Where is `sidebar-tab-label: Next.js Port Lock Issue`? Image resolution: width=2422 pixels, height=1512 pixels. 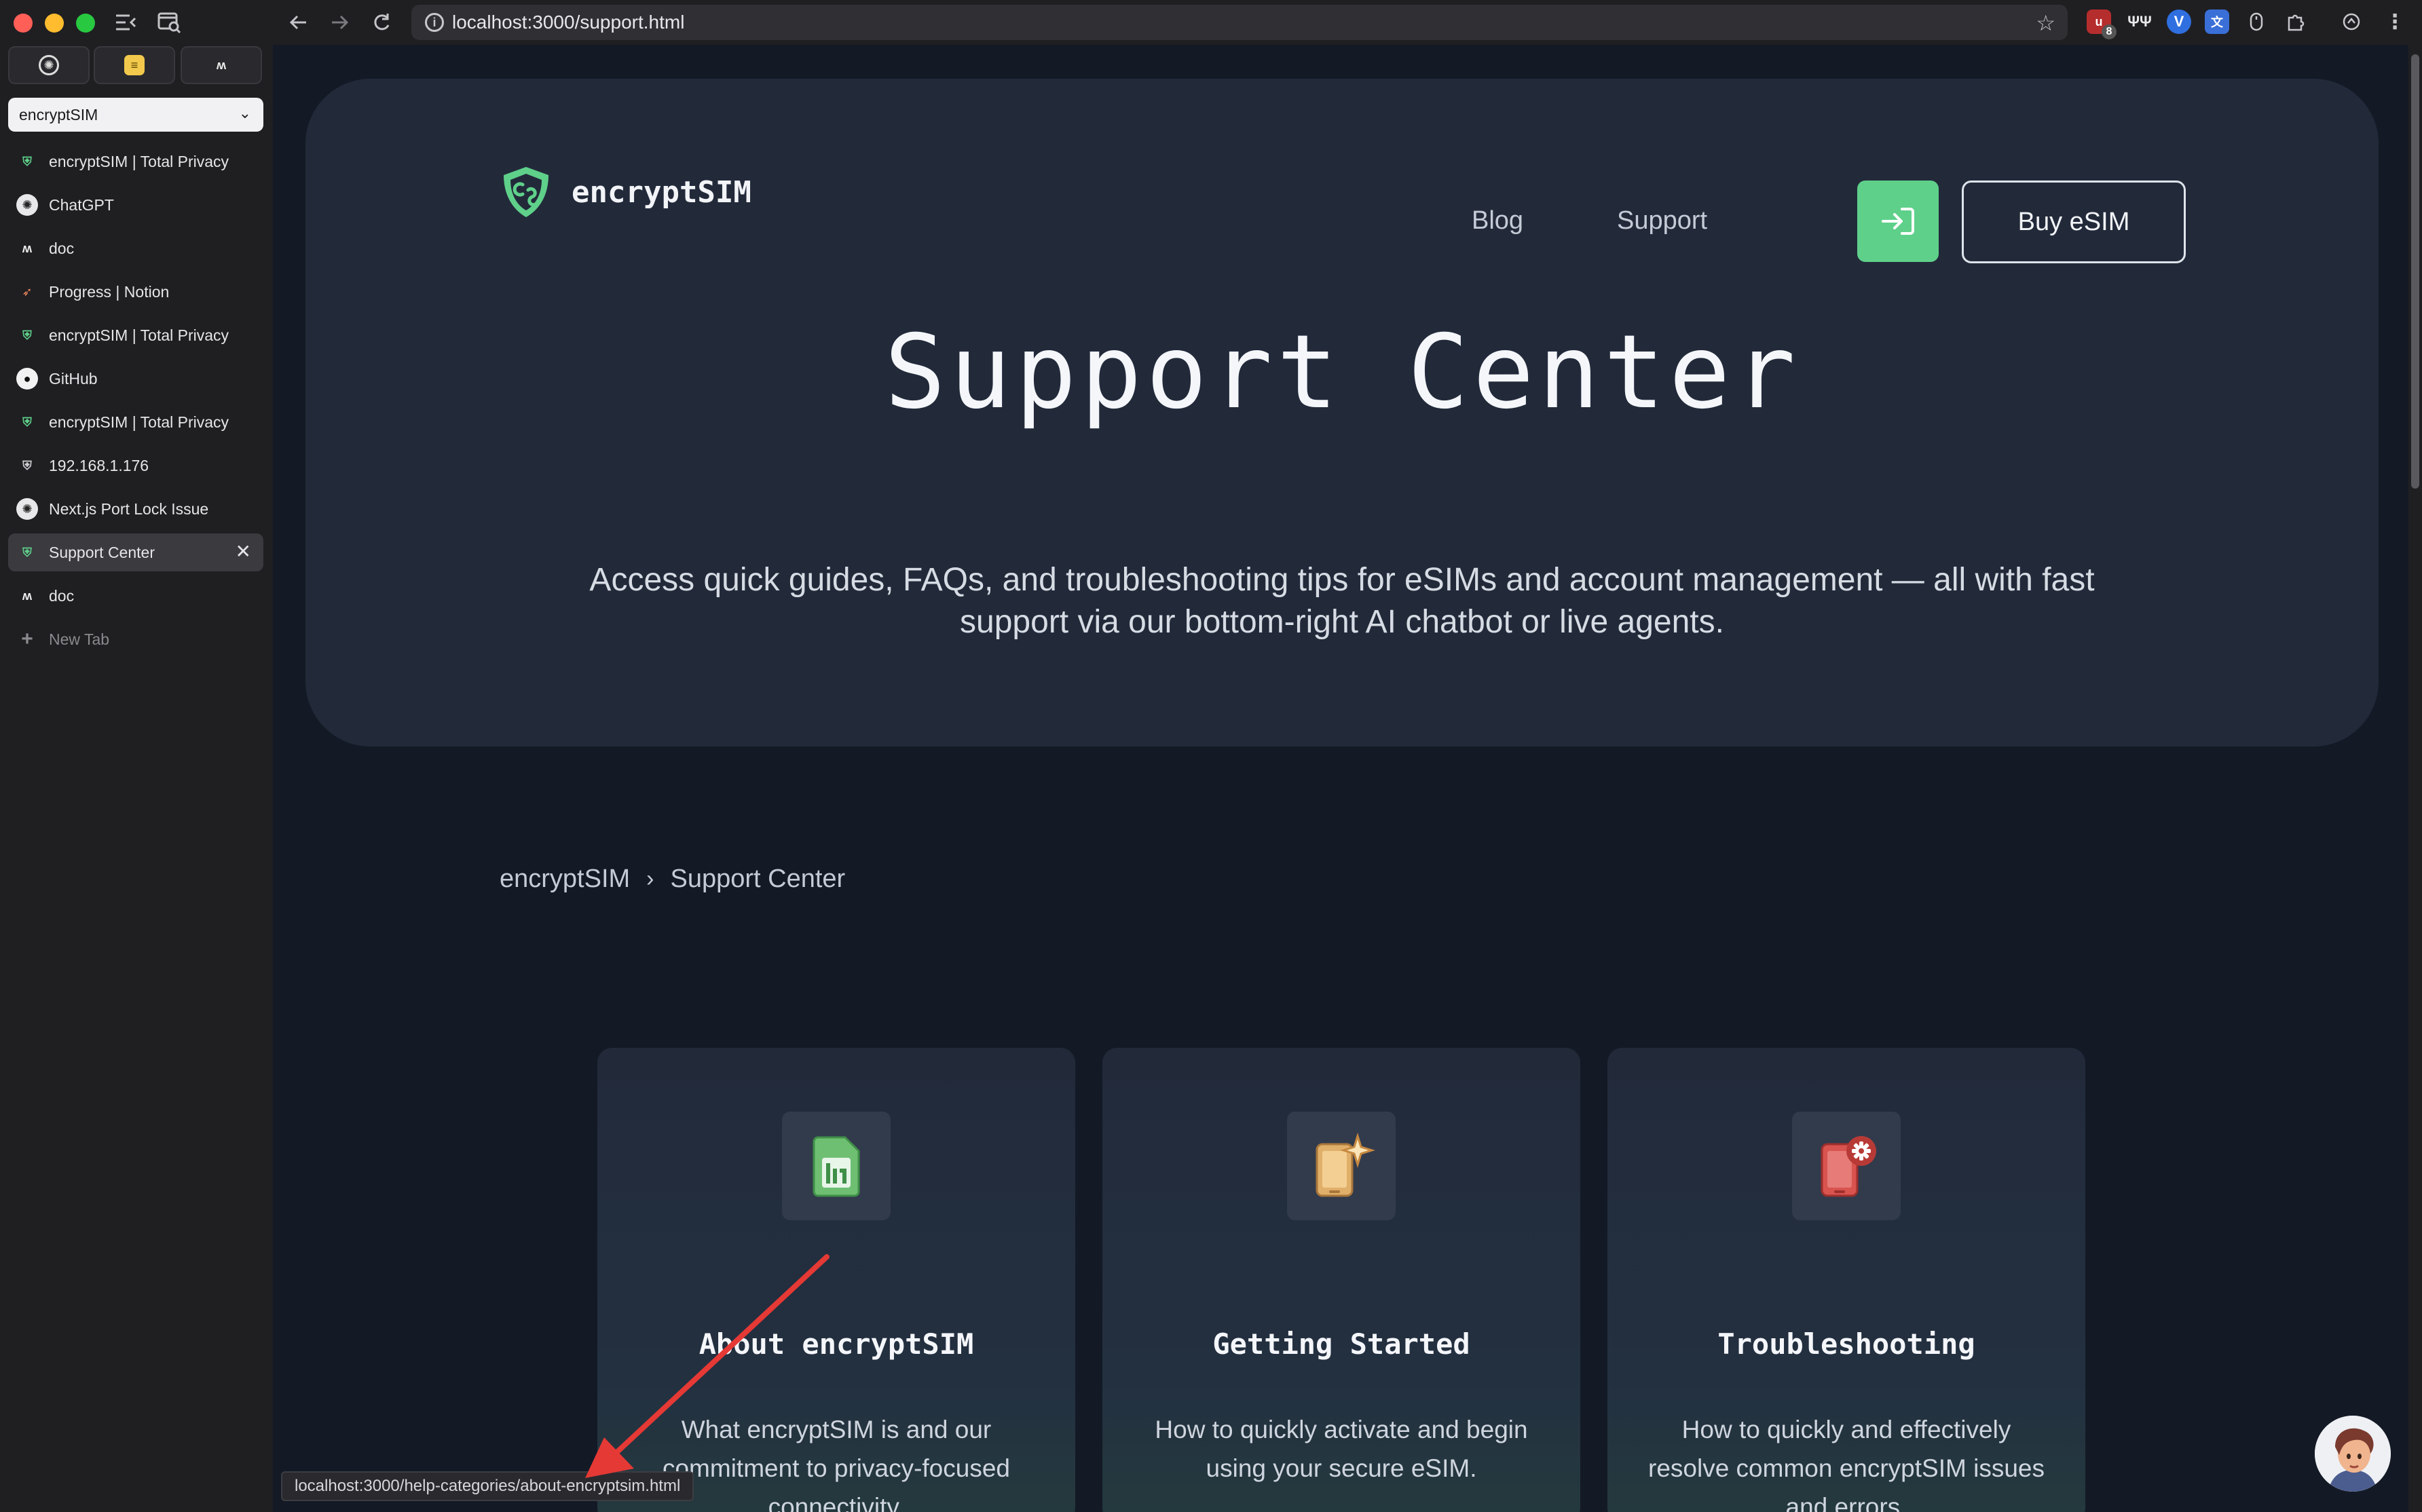
sidebar-tab-label: Next.js Port Lock Issue is located at coordinates (129, 508).